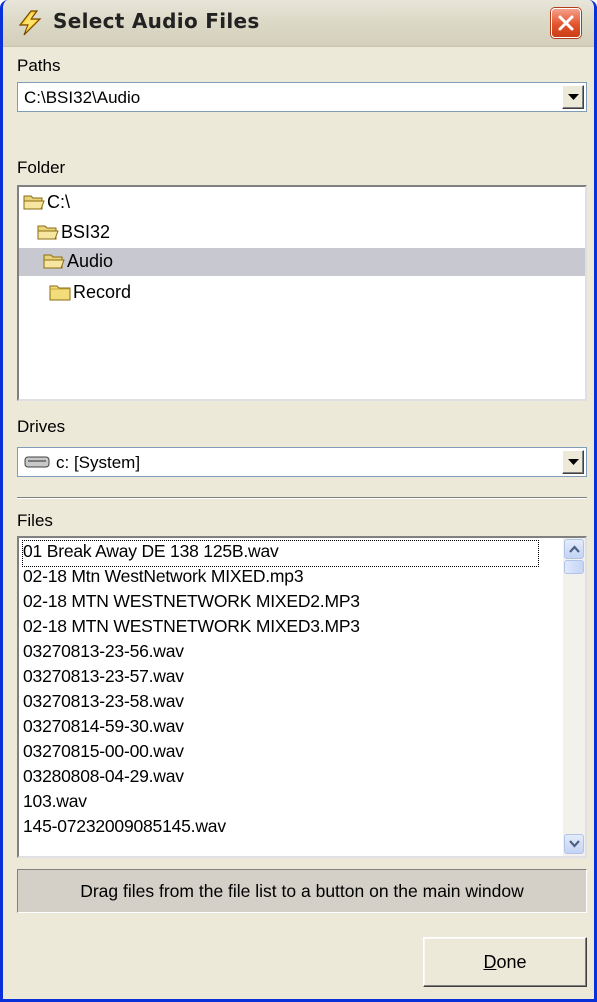 This screenshot has height=1002, width=597. Describe the element at coordinates (302, 498) in the screenshot. I see `divider` at that location.